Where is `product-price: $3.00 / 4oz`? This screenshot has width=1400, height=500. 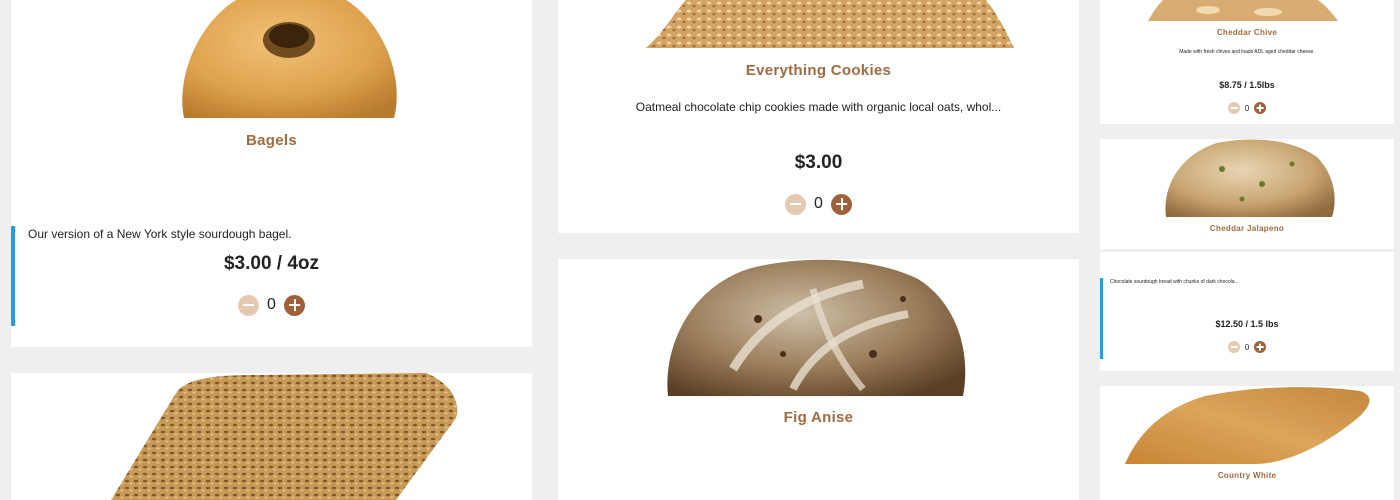
product-price: $3.00 / 4oz is located at coordinates (271, 263).